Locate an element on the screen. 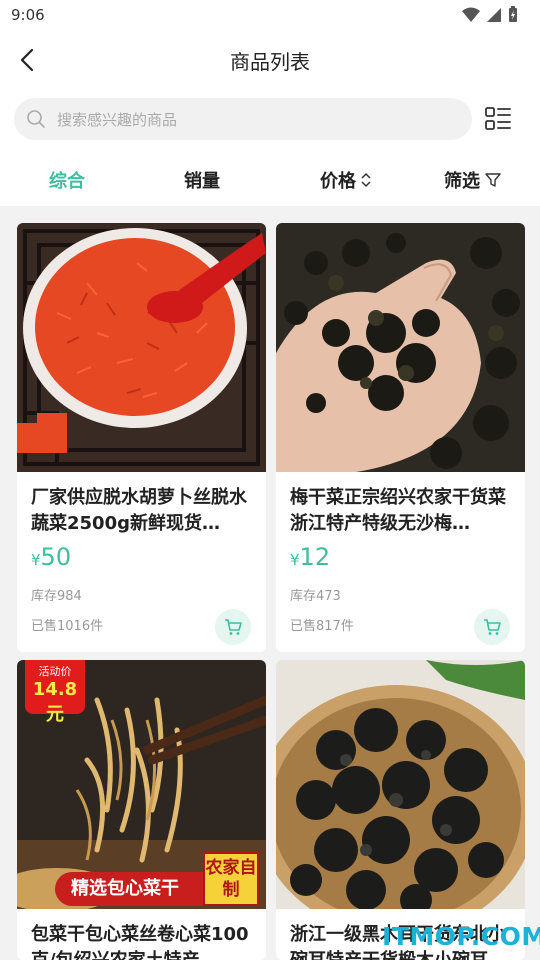 This screenshot has height=960, width=540. search-input: 搜索感兴趣的商品 is located at coordinates (243, 119).